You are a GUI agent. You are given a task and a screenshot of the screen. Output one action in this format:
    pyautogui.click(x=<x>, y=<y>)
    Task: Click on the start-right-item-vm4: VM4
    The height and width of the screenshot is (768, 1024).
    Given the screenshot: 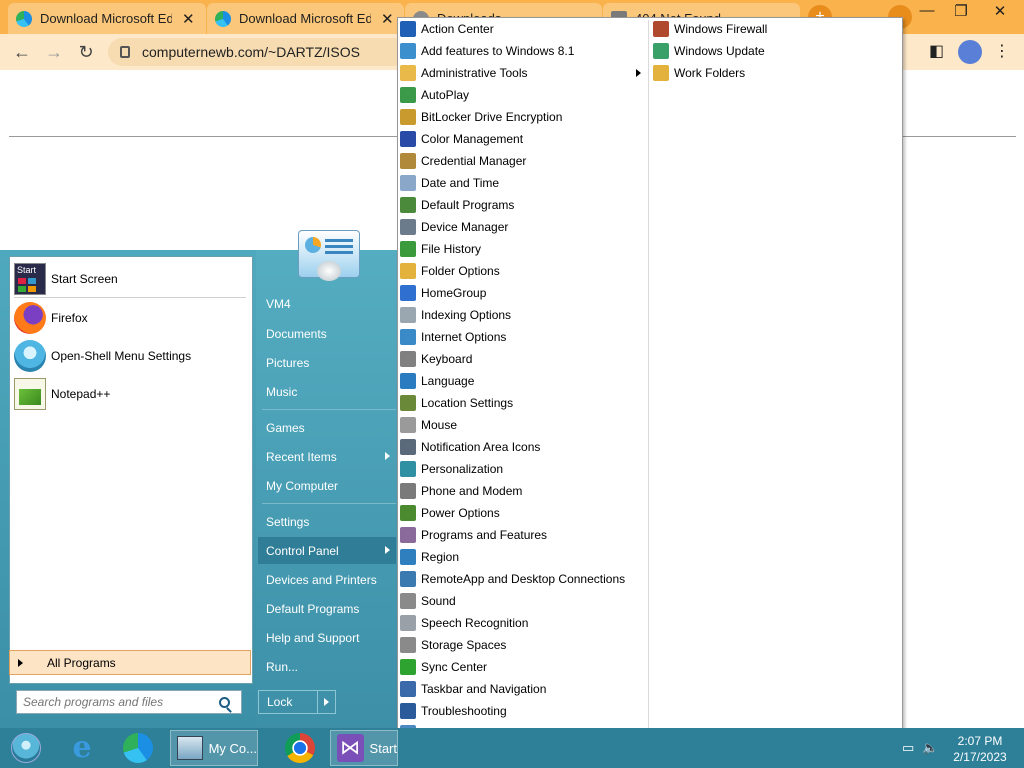 What is the action you would take?
    pyautogui.click(x=327, y=303)
    